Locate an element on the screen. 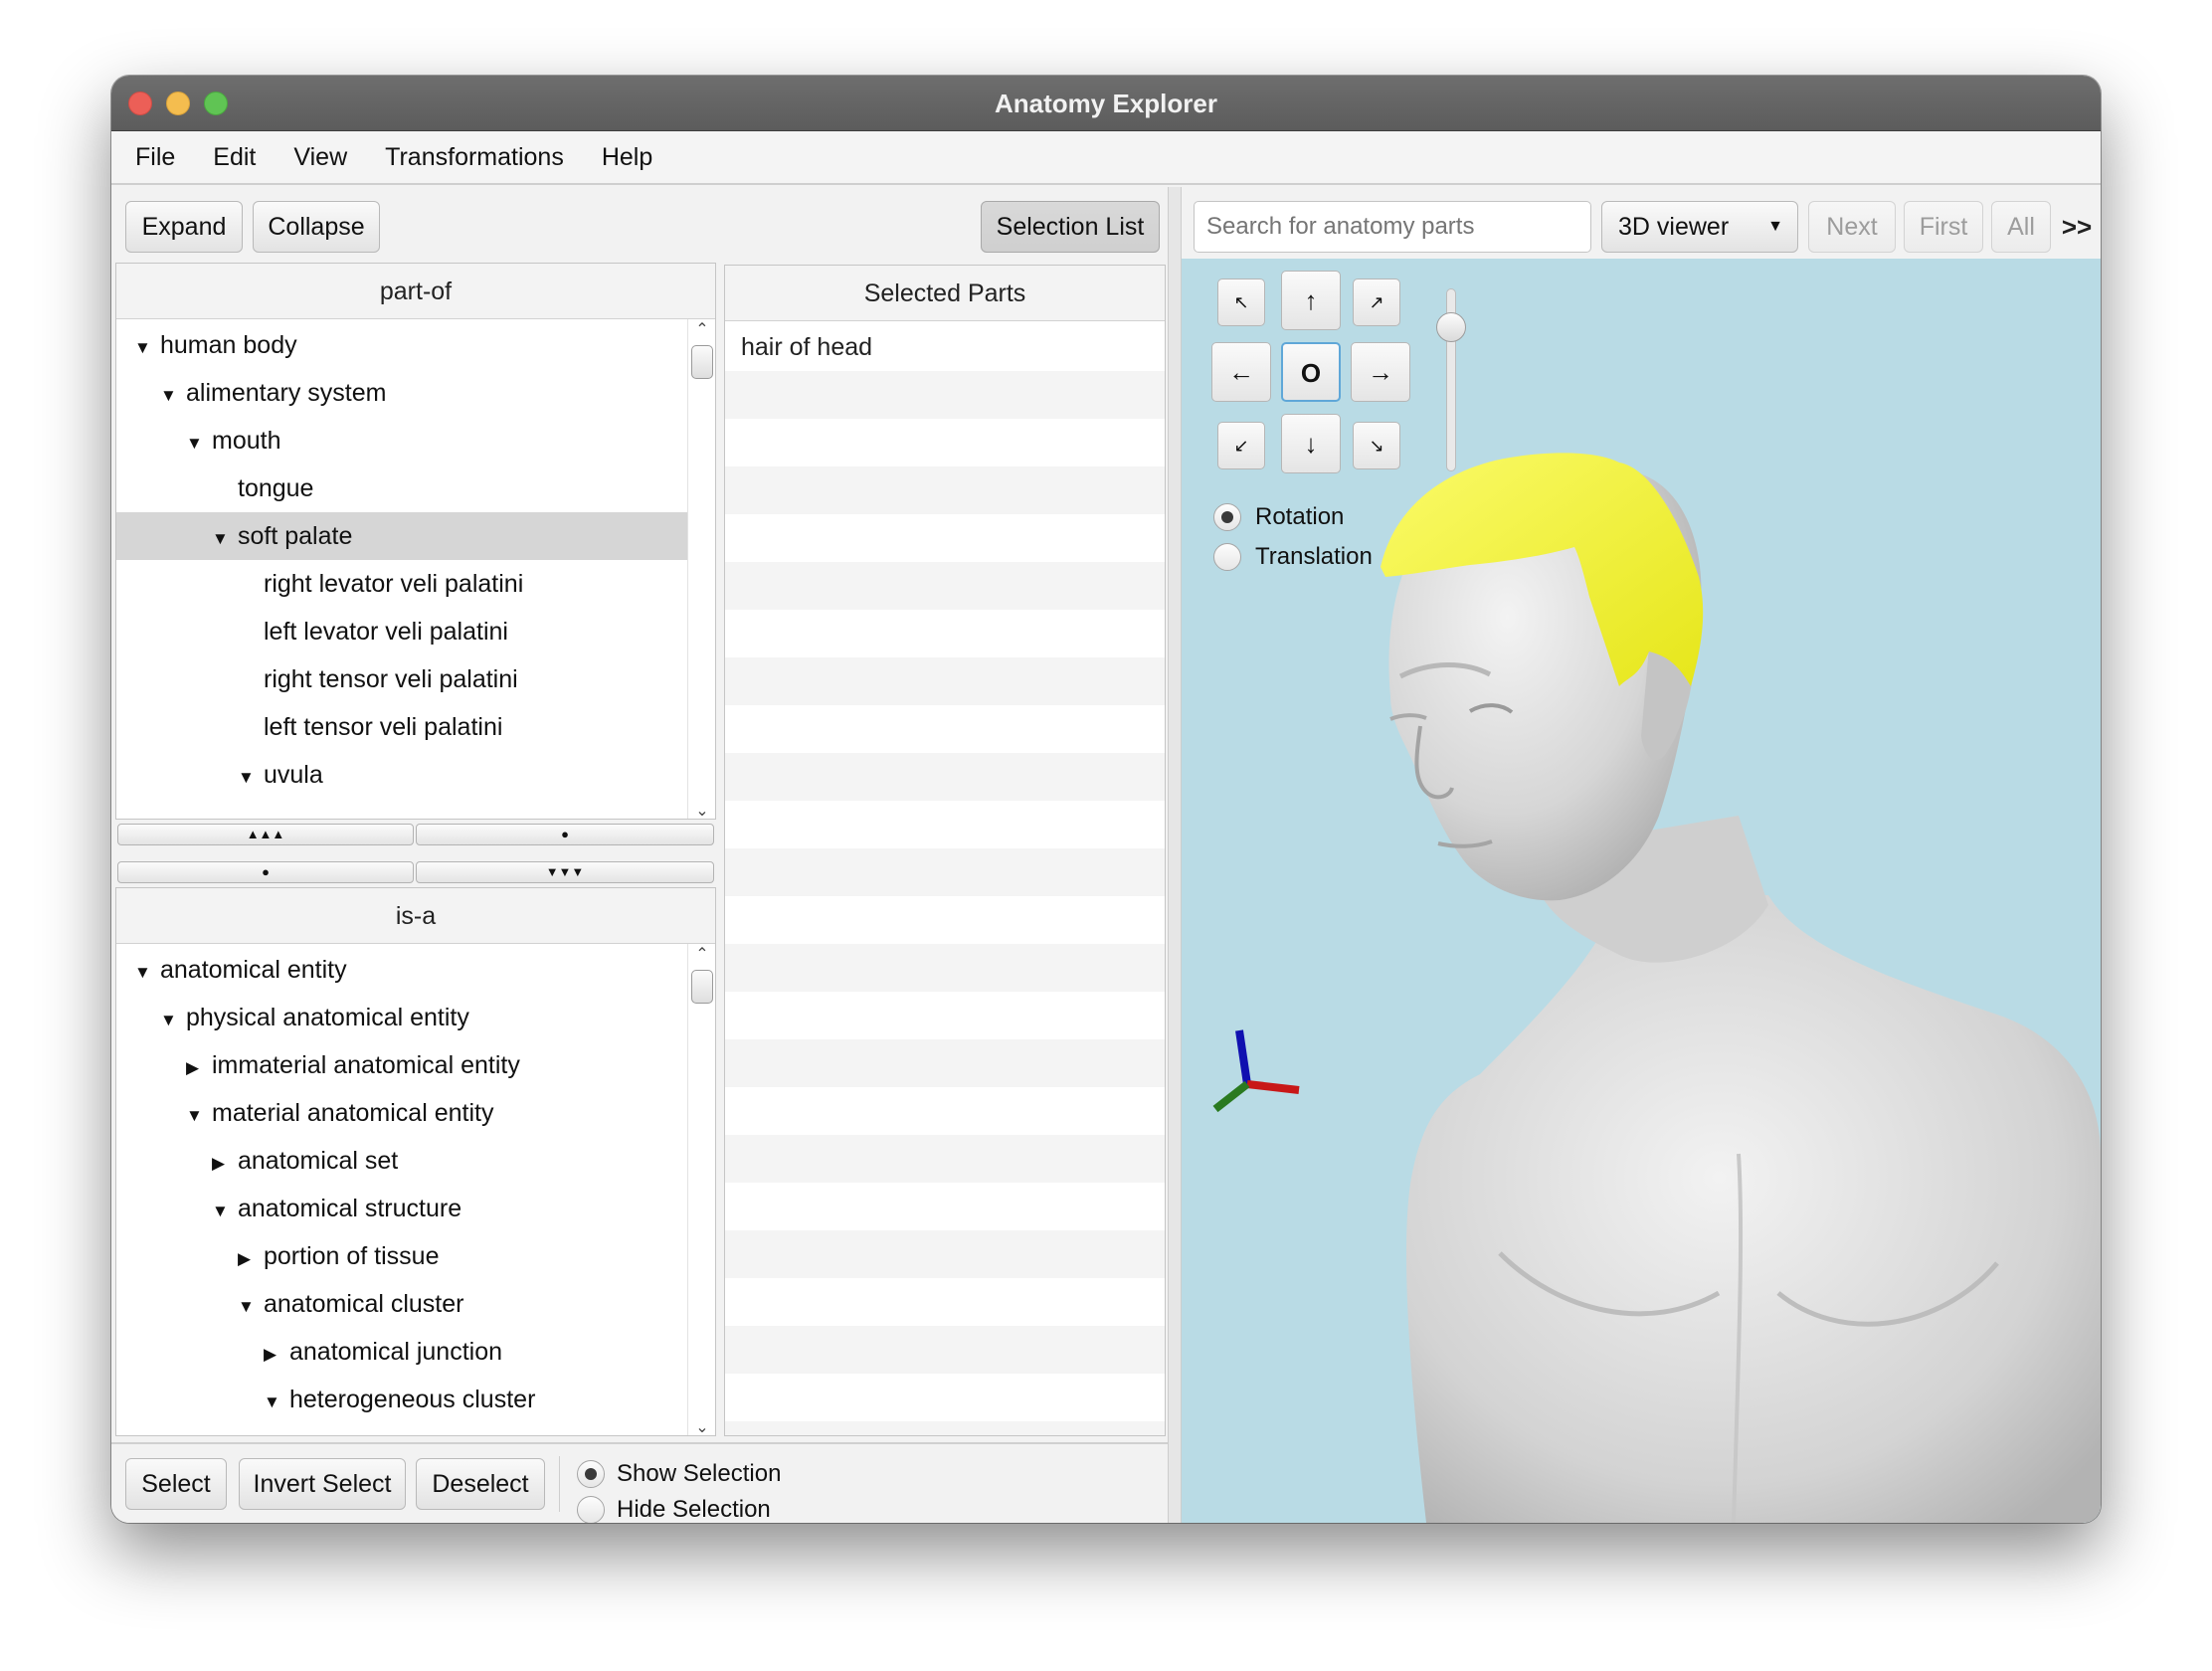 The width and height of the screenshot is (2212, 1671). expand-button: Expand is located at coordinates (184, 227).